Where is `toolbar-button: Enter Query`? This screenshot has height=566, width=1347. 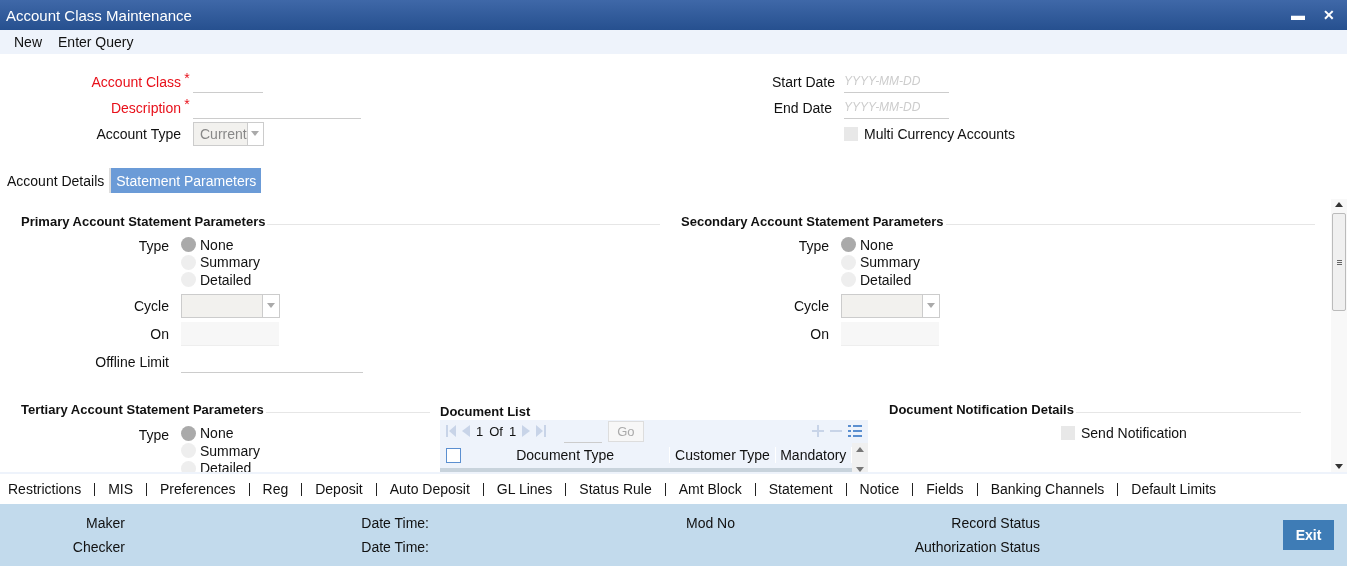 toolbar-button: Enter Query is located at coordinates (96, 42).